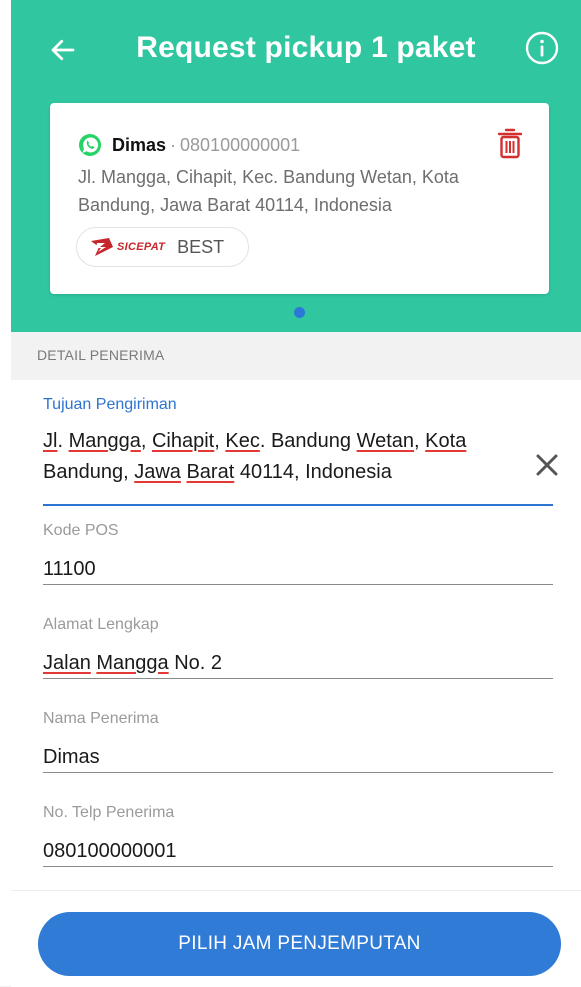 This screenshot has height=987, width=581. I want to click on whatsapp-icon, so click(90, 145).